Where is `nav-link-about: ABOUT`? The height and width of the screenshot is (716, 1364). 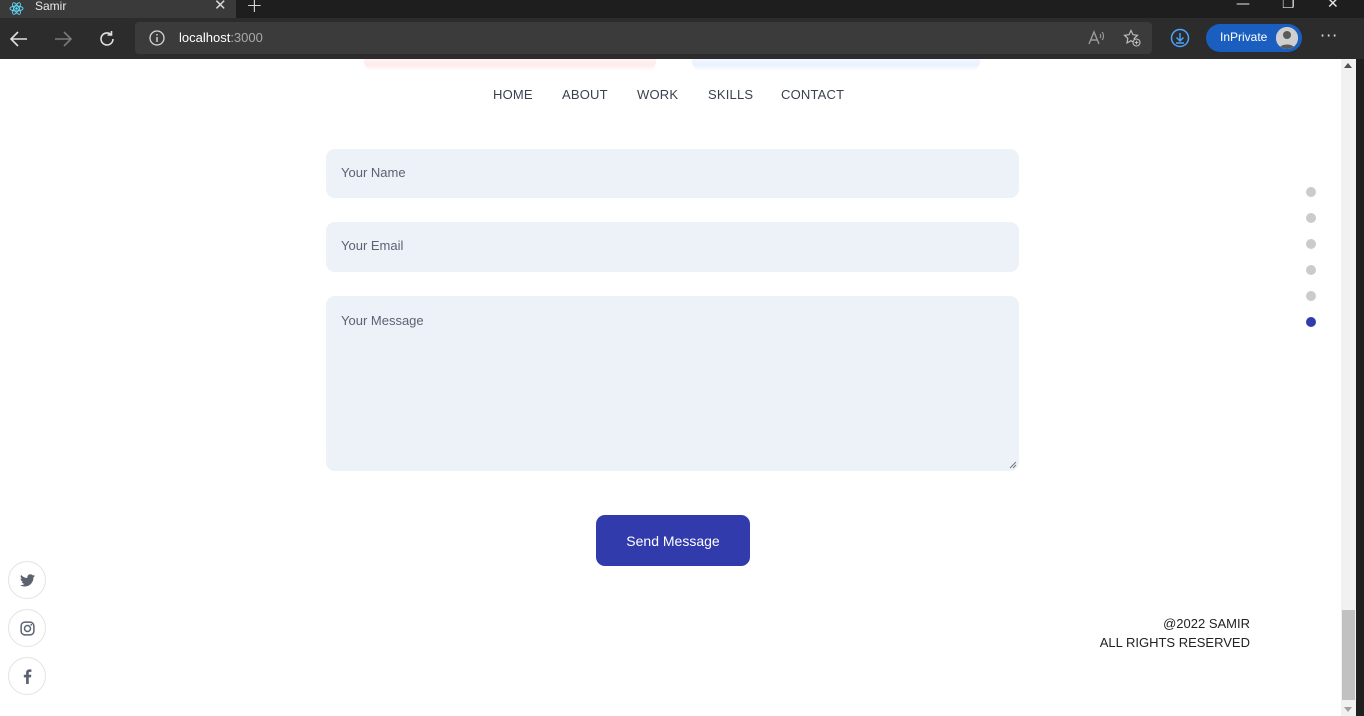 nav-link-about: ABOUT is located at coordinates (585, 94).